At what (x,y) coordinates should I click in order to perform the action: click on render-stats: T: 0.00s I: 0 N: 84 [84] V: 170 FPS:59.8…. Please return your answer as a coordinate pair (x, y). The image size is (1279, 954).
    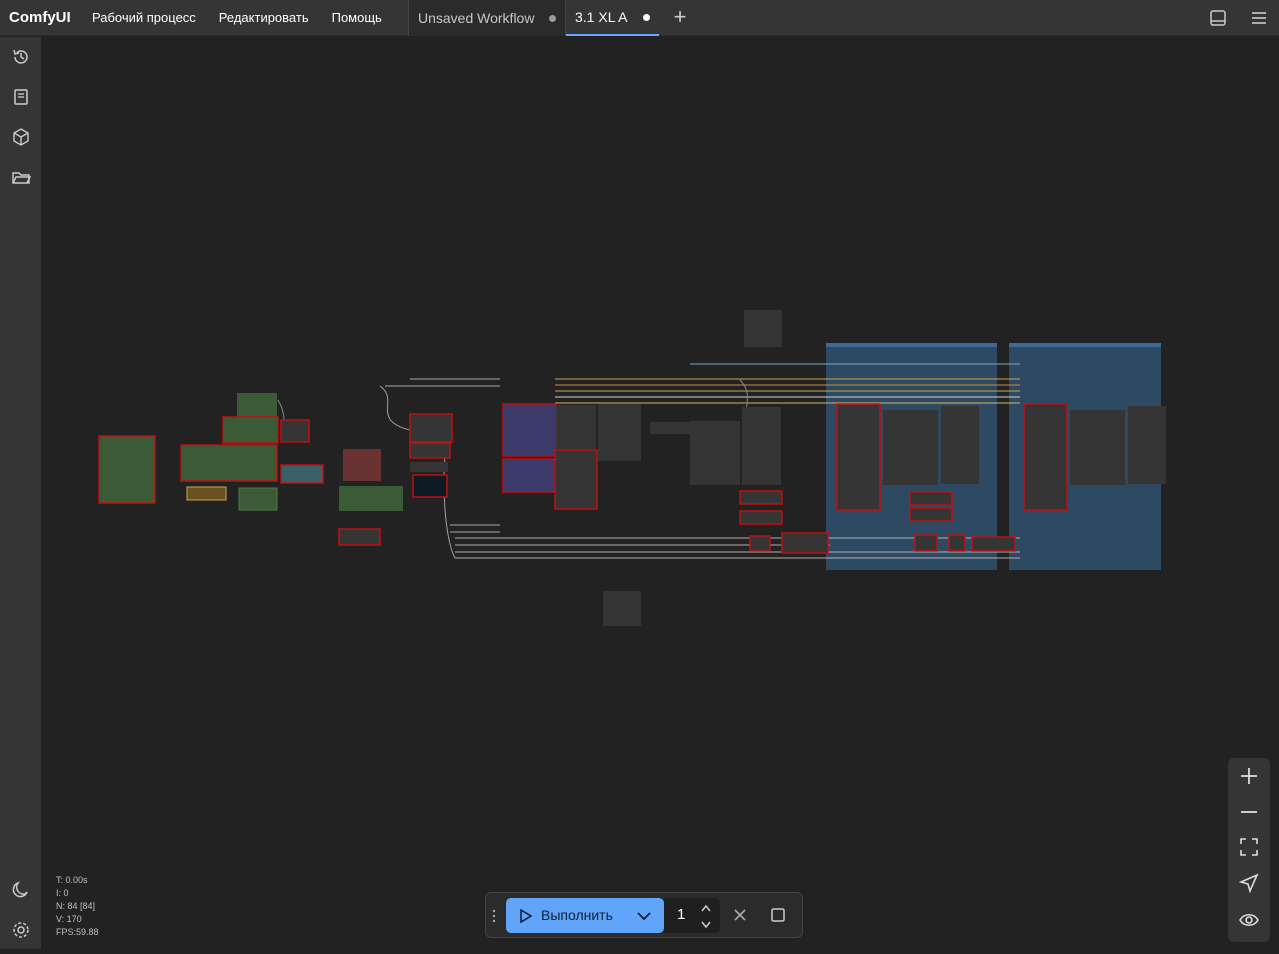
    Looking at the image, I should click on (77, 906).